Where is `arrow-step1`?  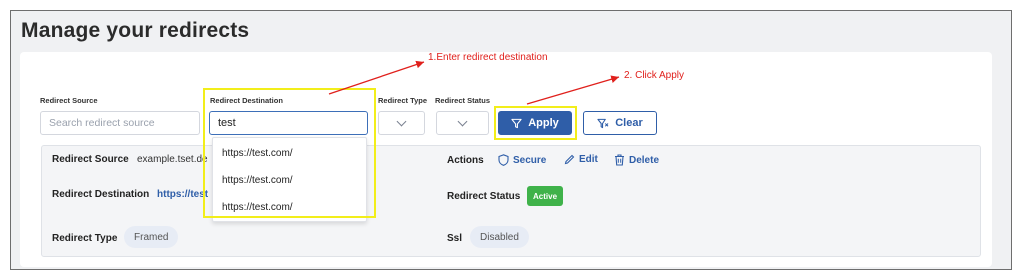
arrow-step1 is located at coordinates (376, 77).